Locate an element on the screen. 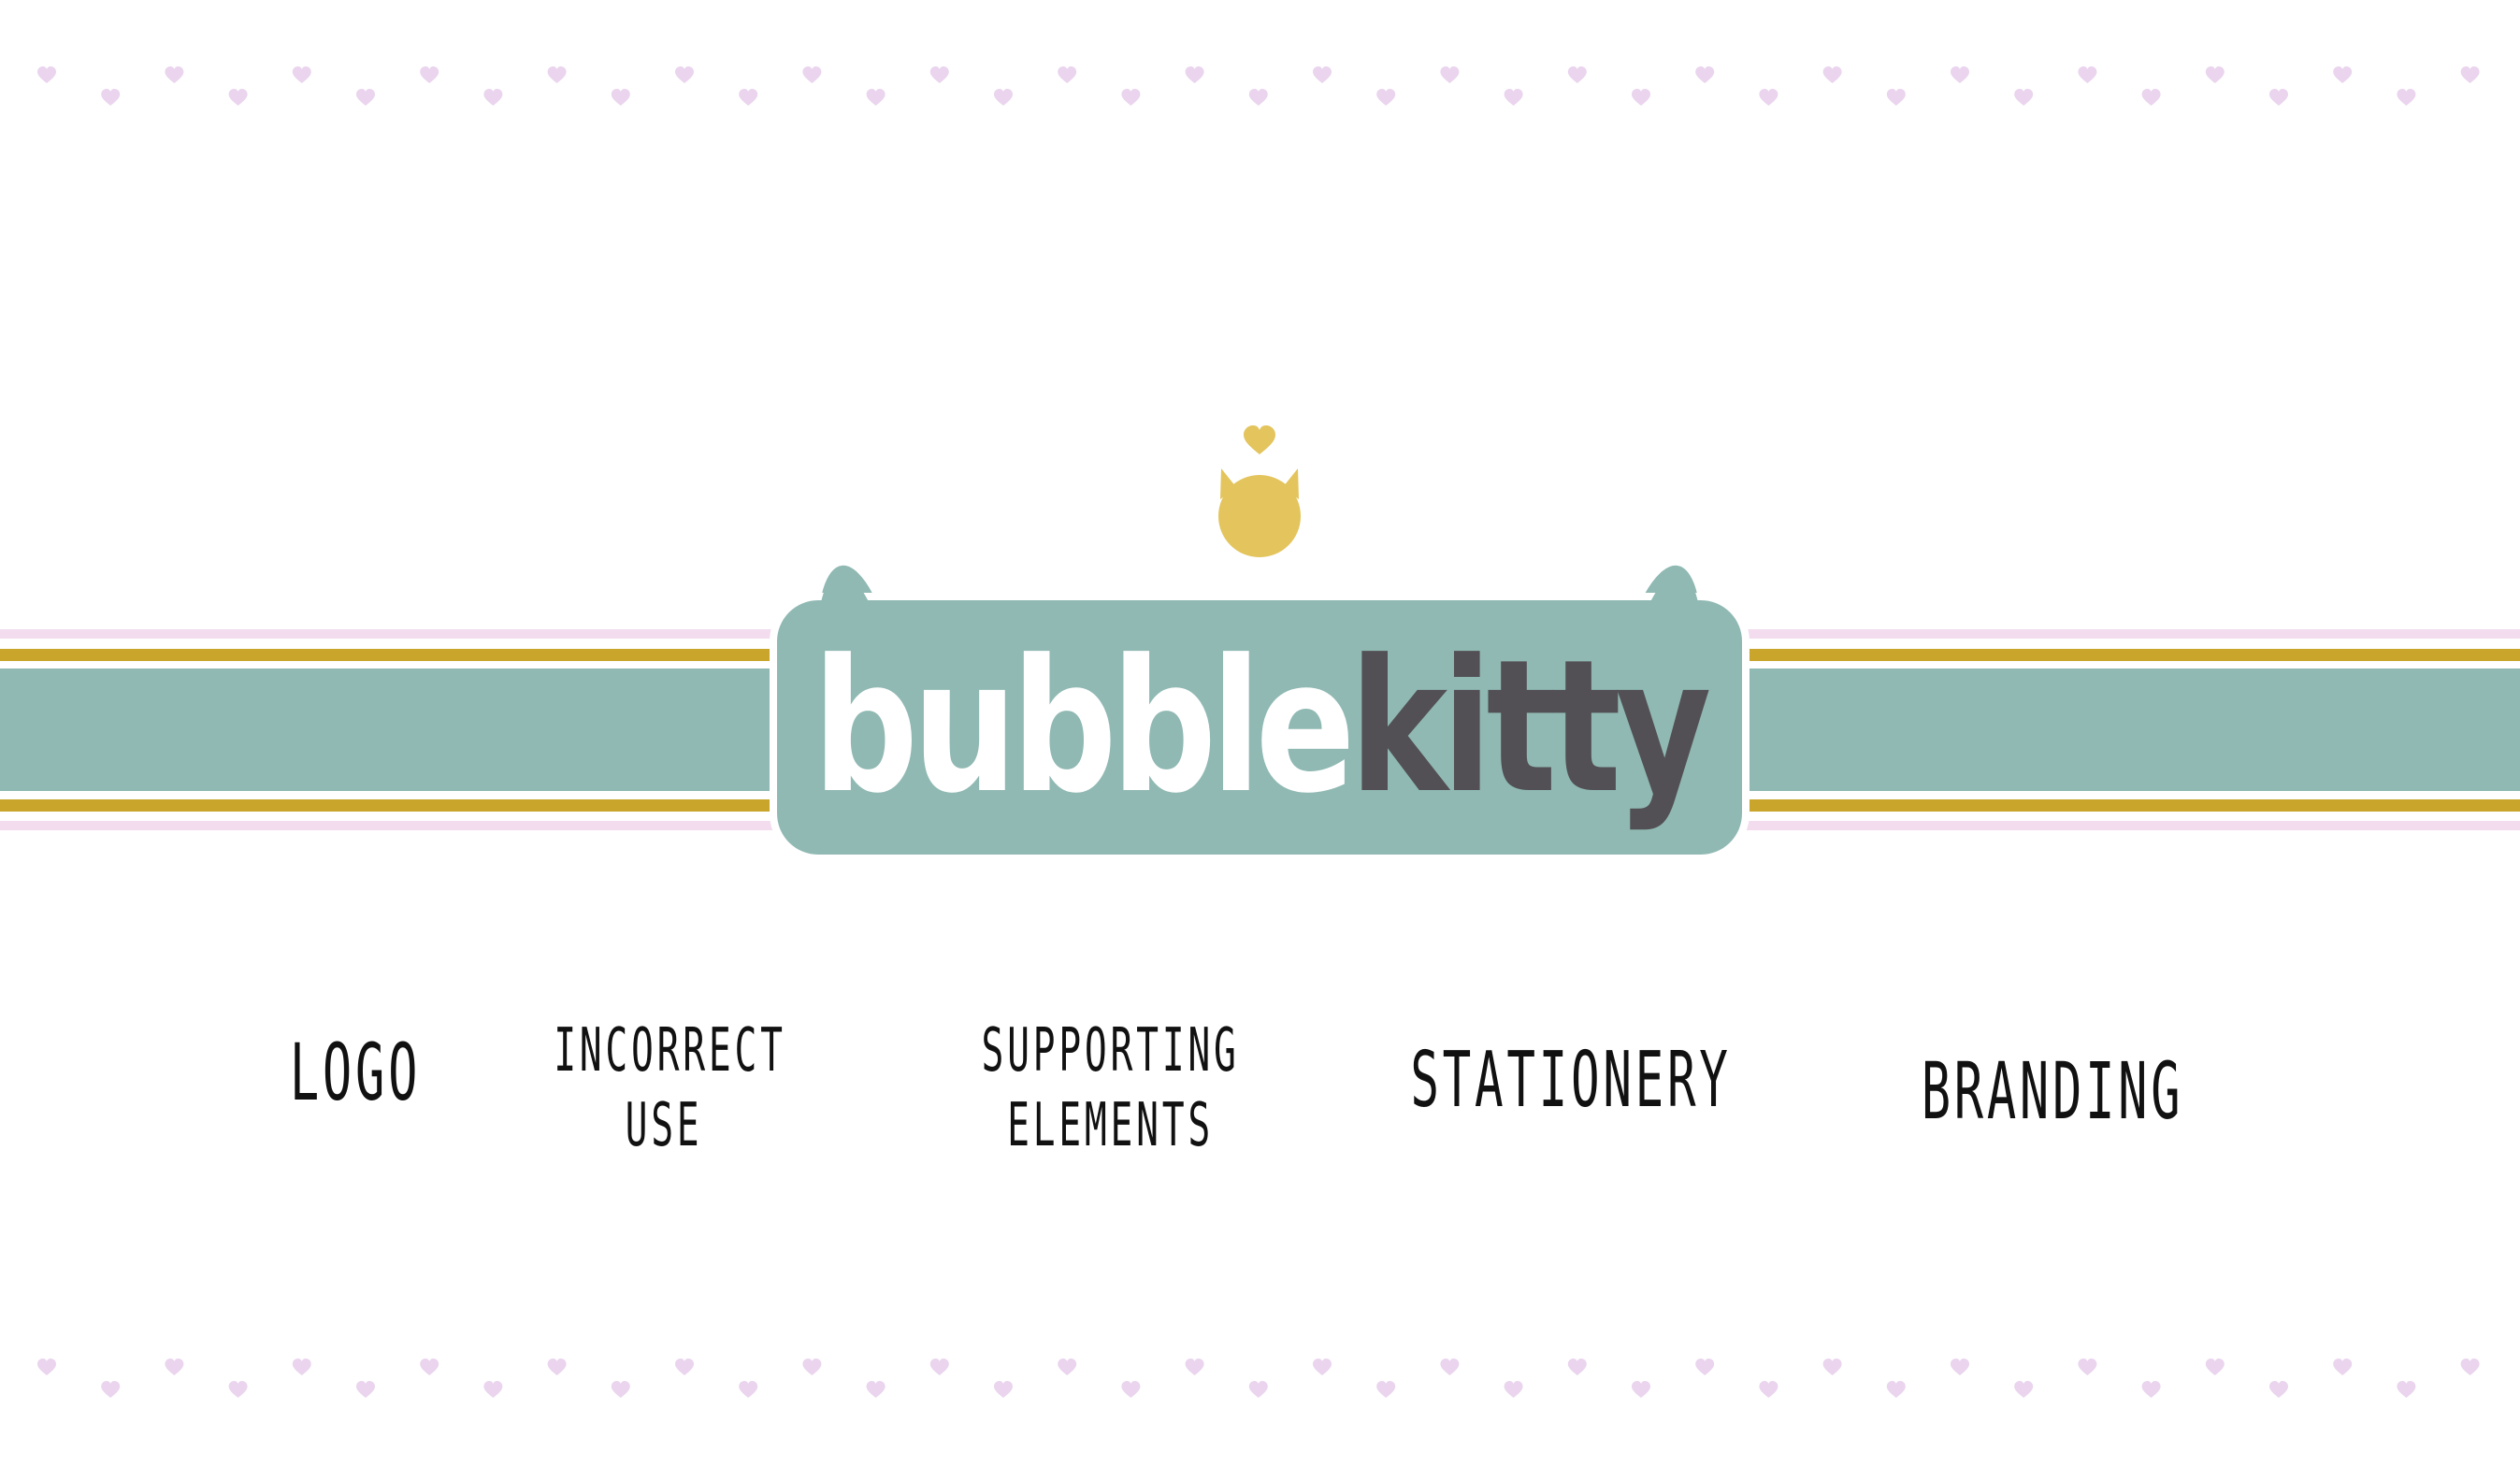  heart-pattern-bottom is located at coordinates (1258, 1379).